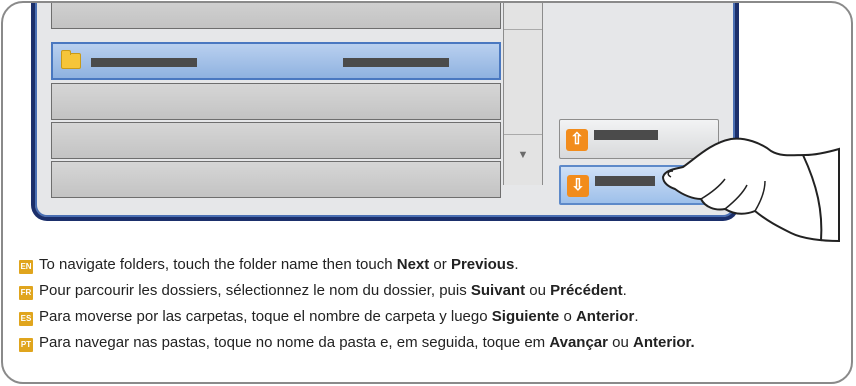 This screenshot has width=856, height=386. I want to click on selected-folder-row, so click(276, 61).